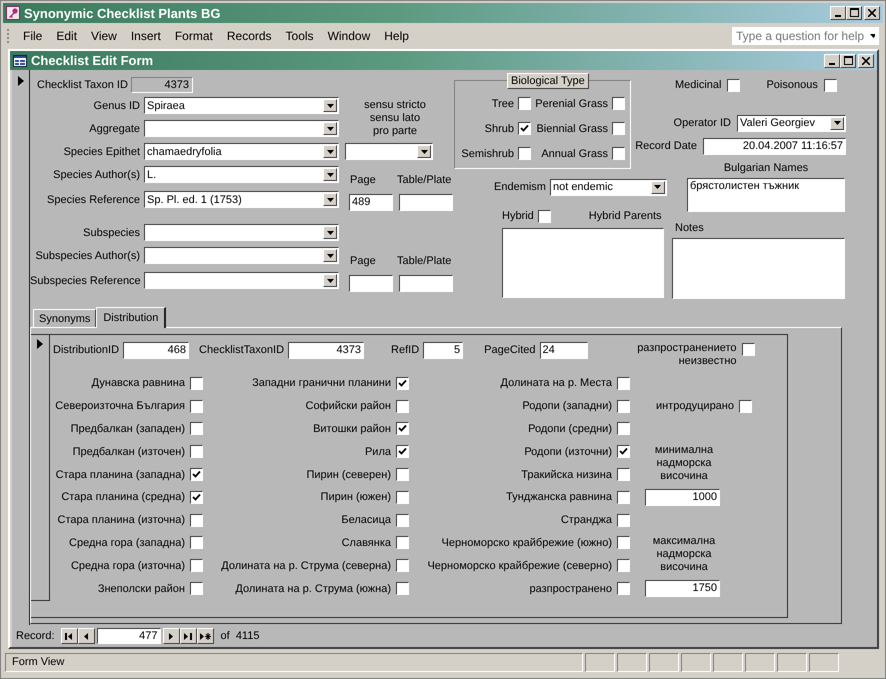 This screenshot has width=886, height=679. Describe the element at coordinates (104, 36) in the screenshot. I see `menu-item: View` at that location.